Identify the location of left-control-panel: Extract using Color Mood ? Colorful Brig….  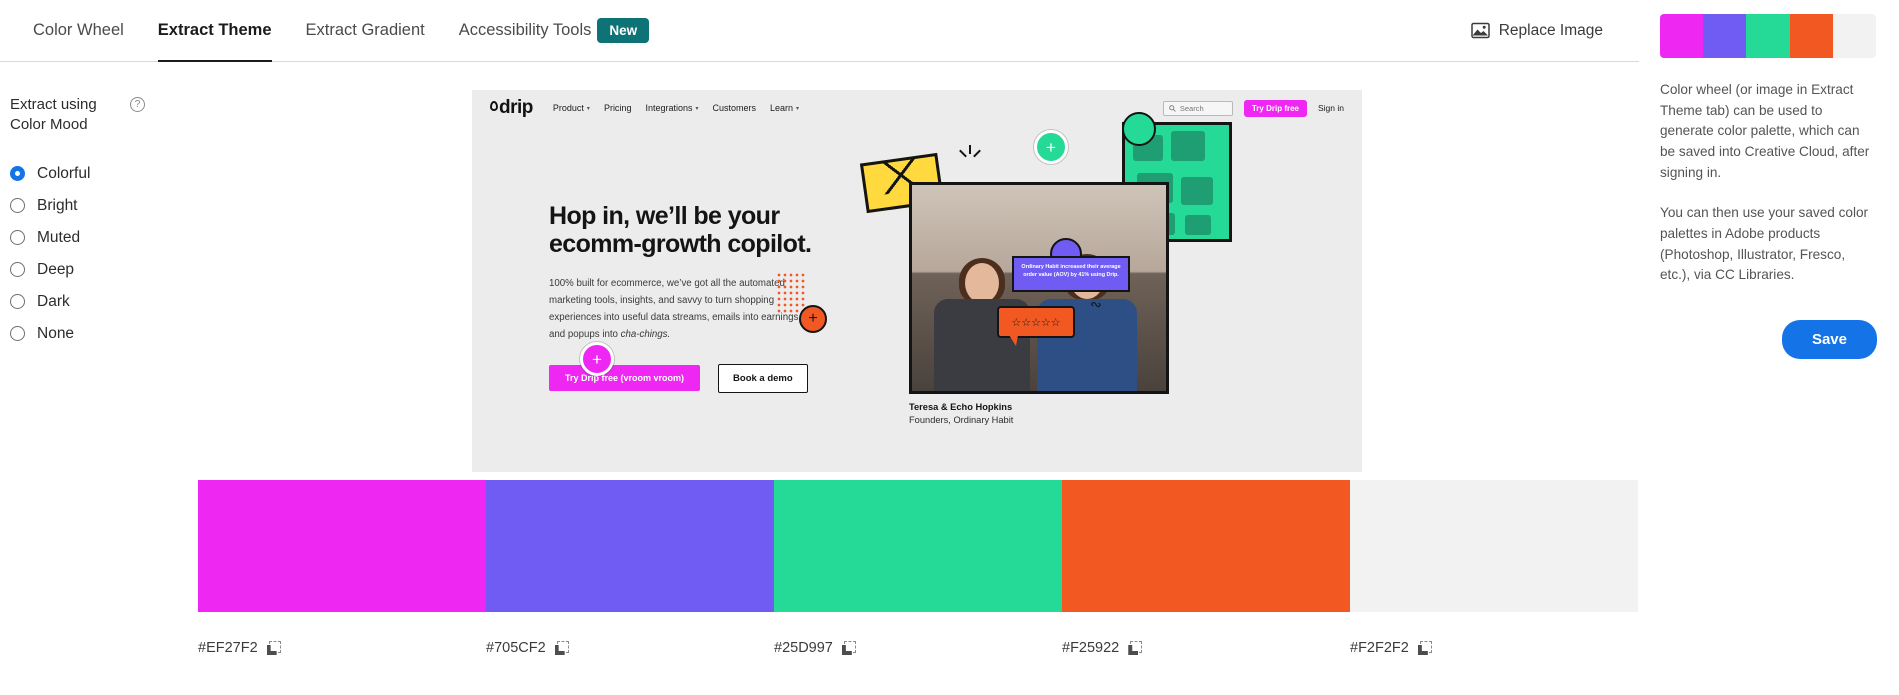
(110, 222).